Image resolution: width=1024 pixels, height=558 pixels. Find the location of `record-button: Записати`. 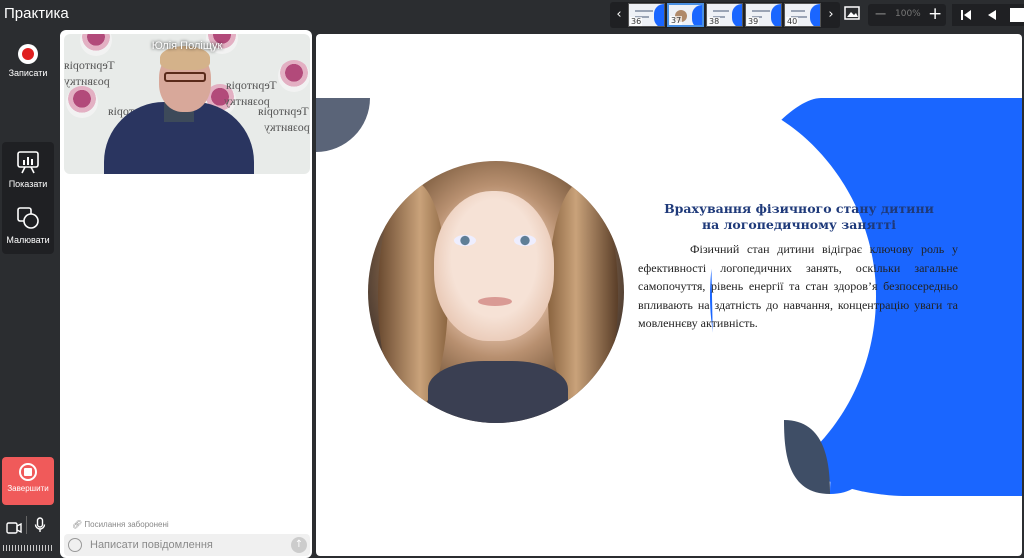

record-button: Записати is located at coordinates (28, 61).